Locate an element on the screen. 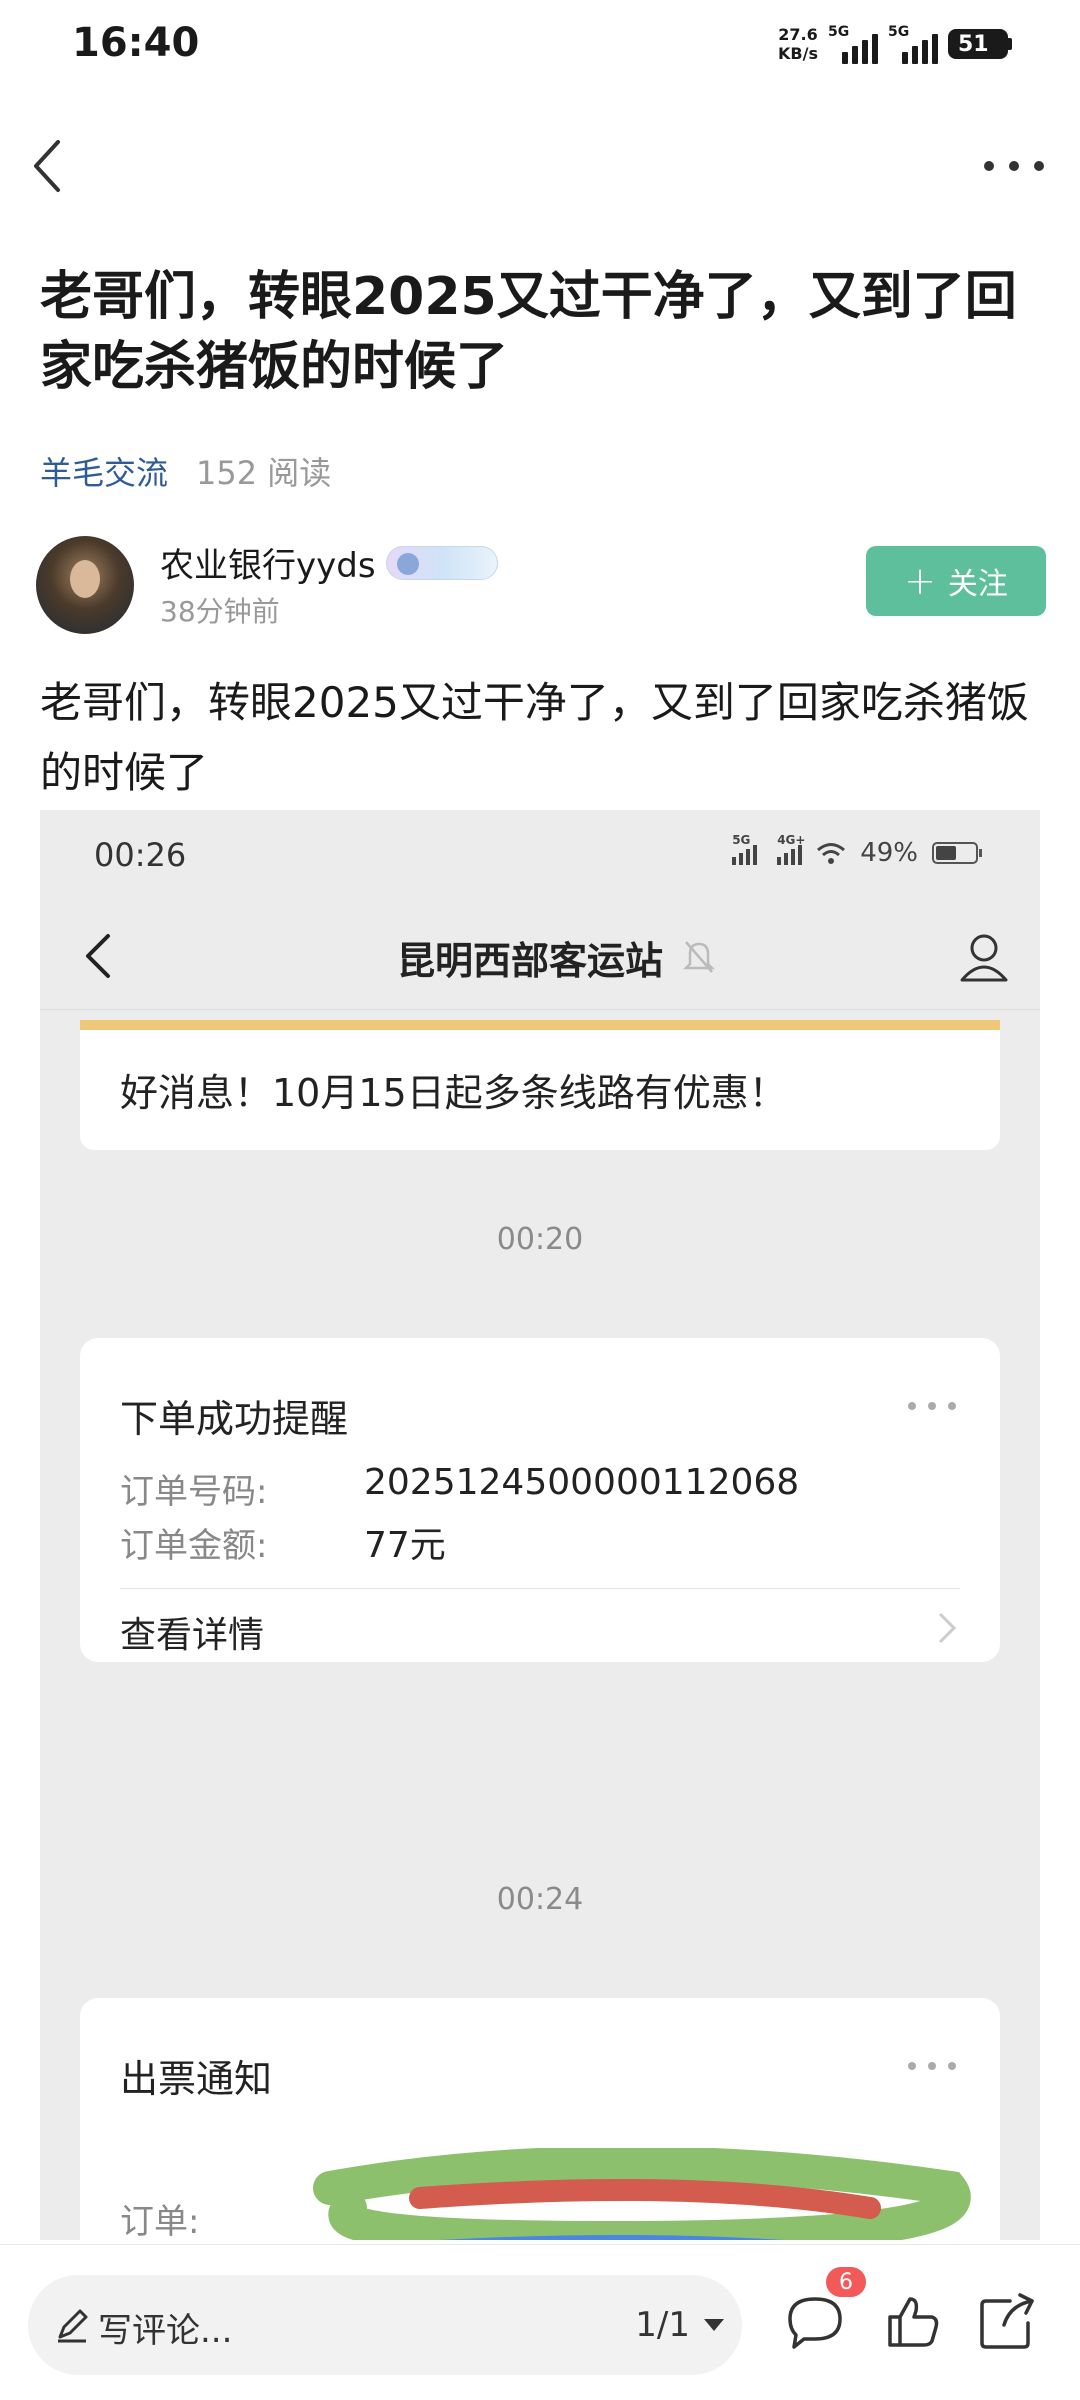  image-status-icons: 5G 4G+ 49% is located at coordinates (857, 850).